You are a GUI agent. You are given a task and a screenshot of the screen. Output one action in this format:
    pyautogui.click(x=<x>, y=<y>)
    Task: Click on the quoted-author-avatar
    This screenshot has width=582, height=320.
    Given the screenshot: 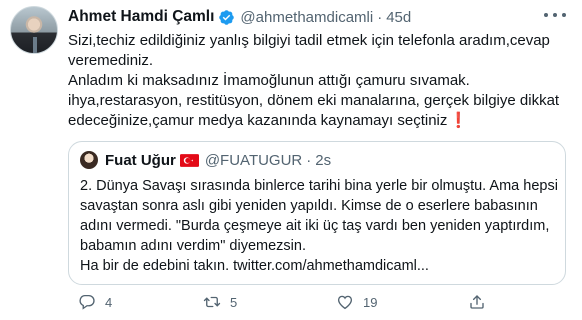 What is the action you would take?
    pyautogui.click(x=89, y=160)
    